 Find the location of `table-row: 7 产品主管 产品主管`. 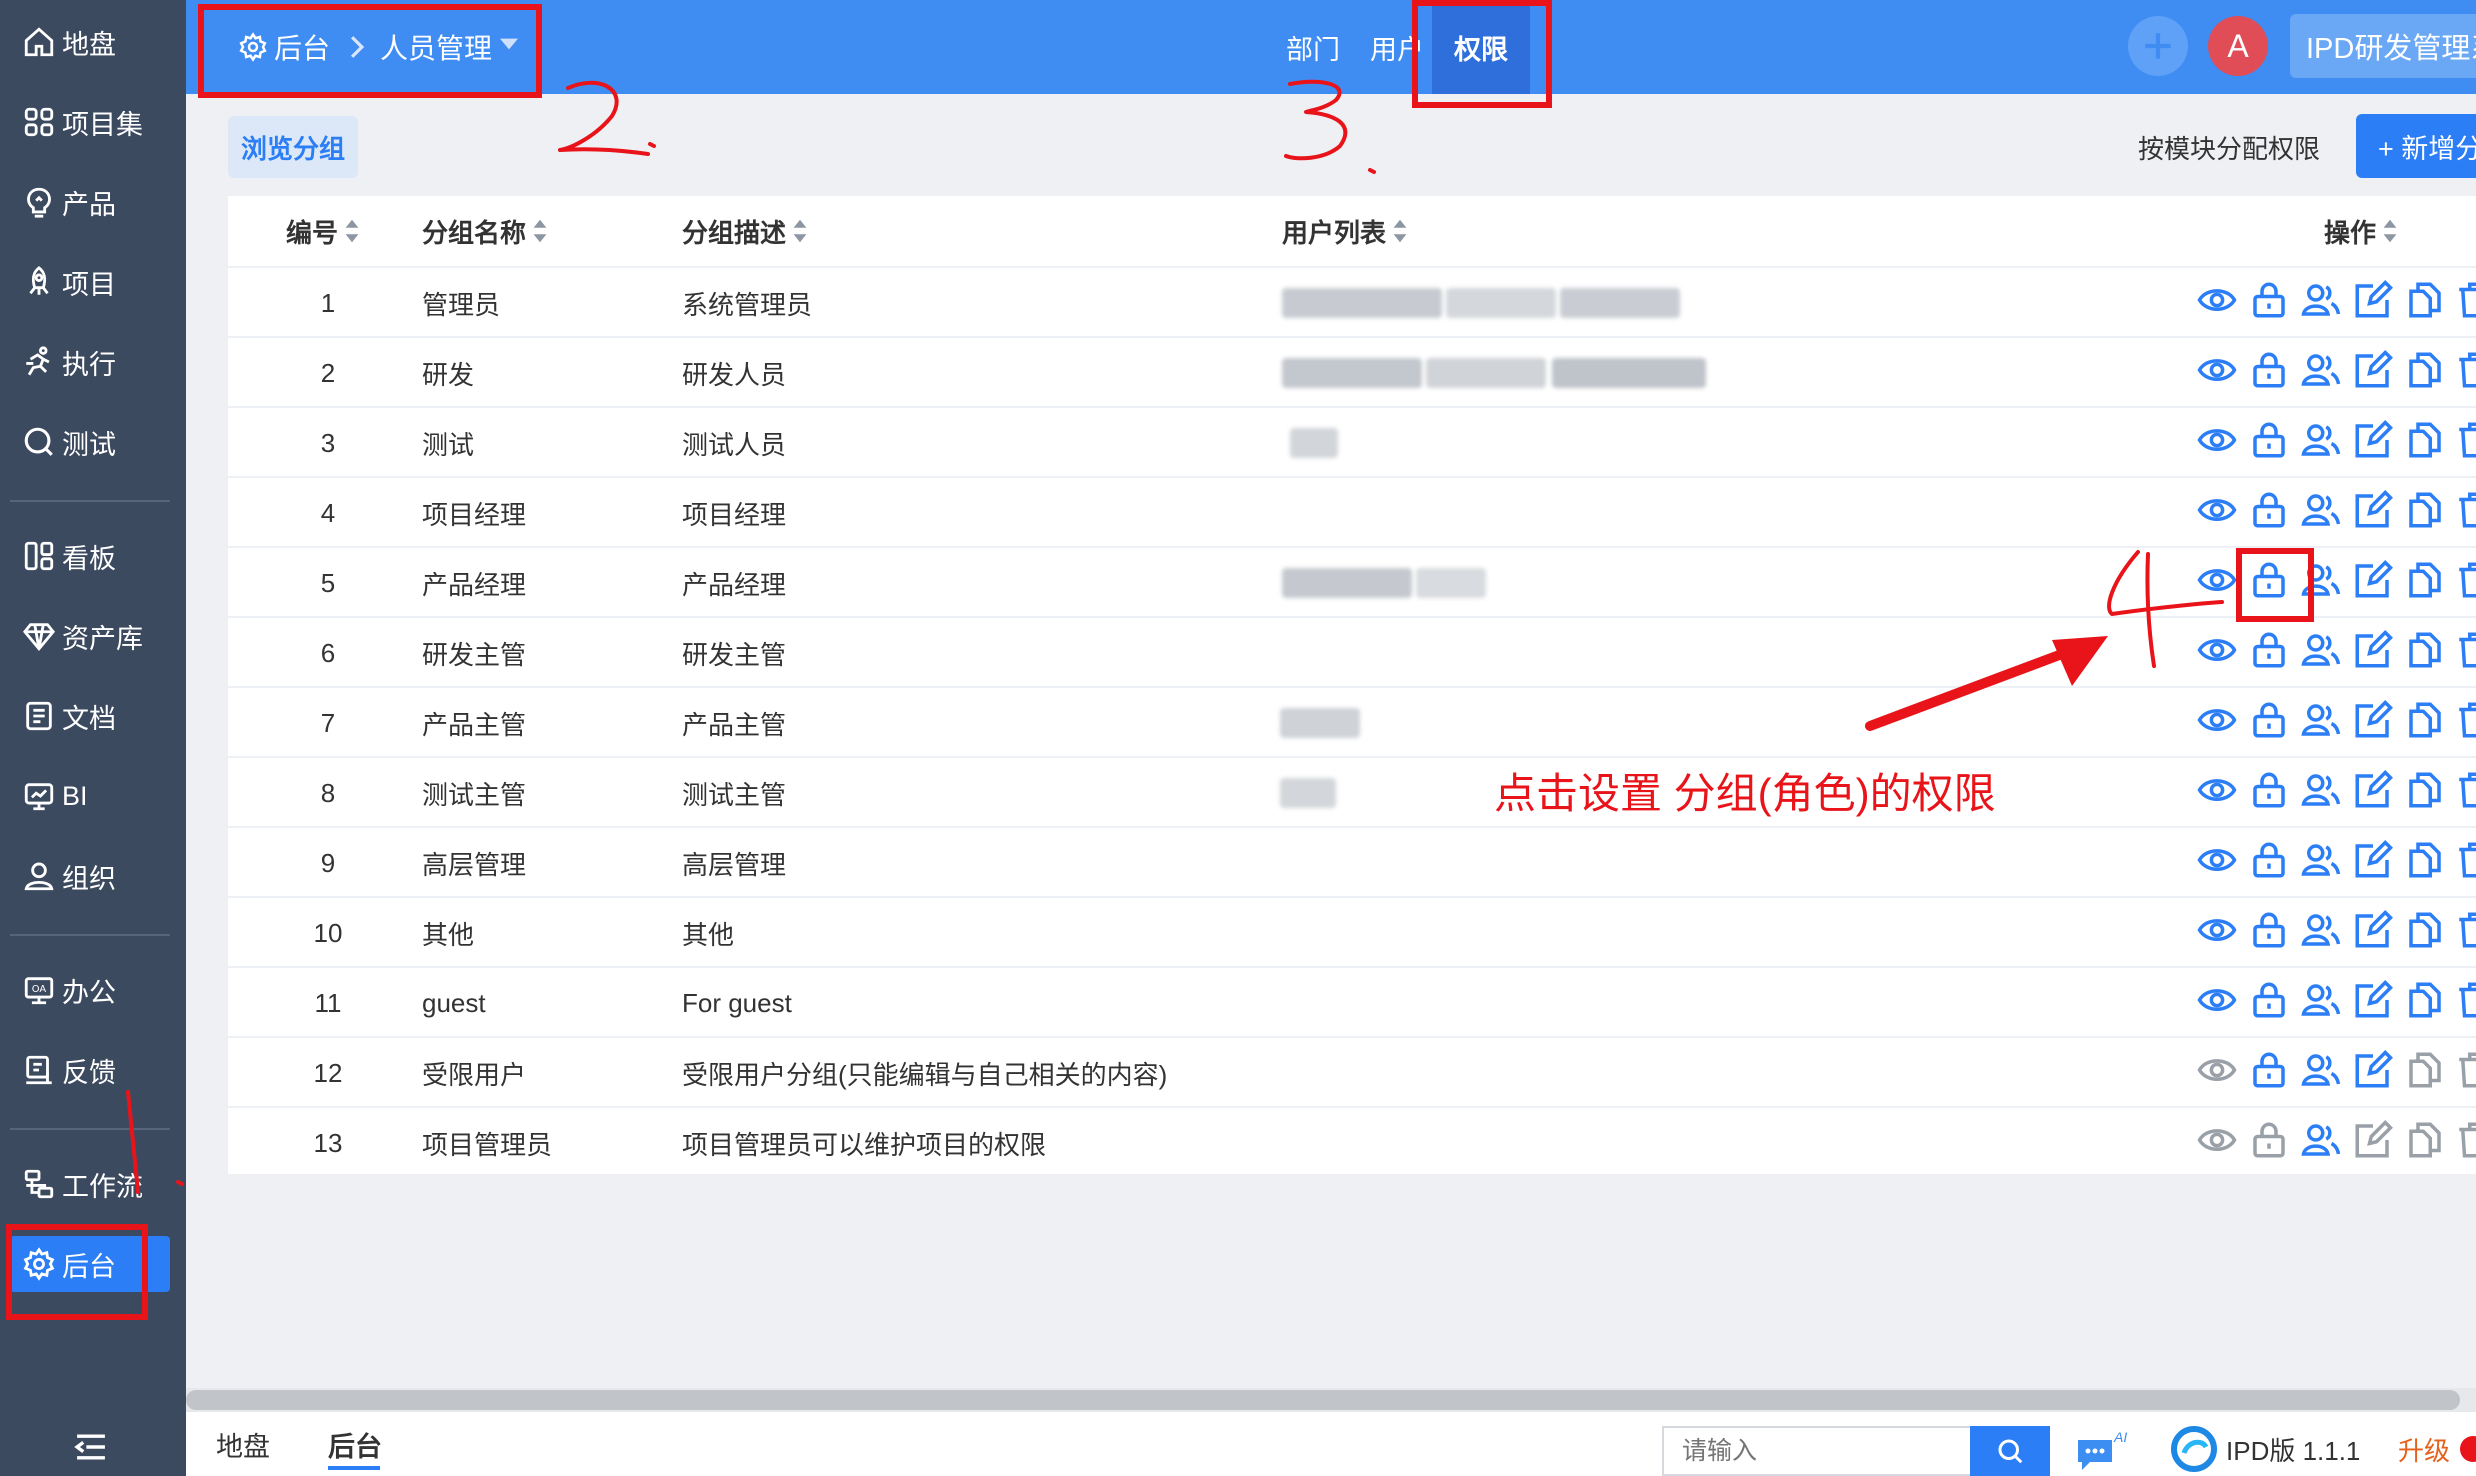

table-row: 7 产品主管 产品主管 is located at coordinates (1352, 721).